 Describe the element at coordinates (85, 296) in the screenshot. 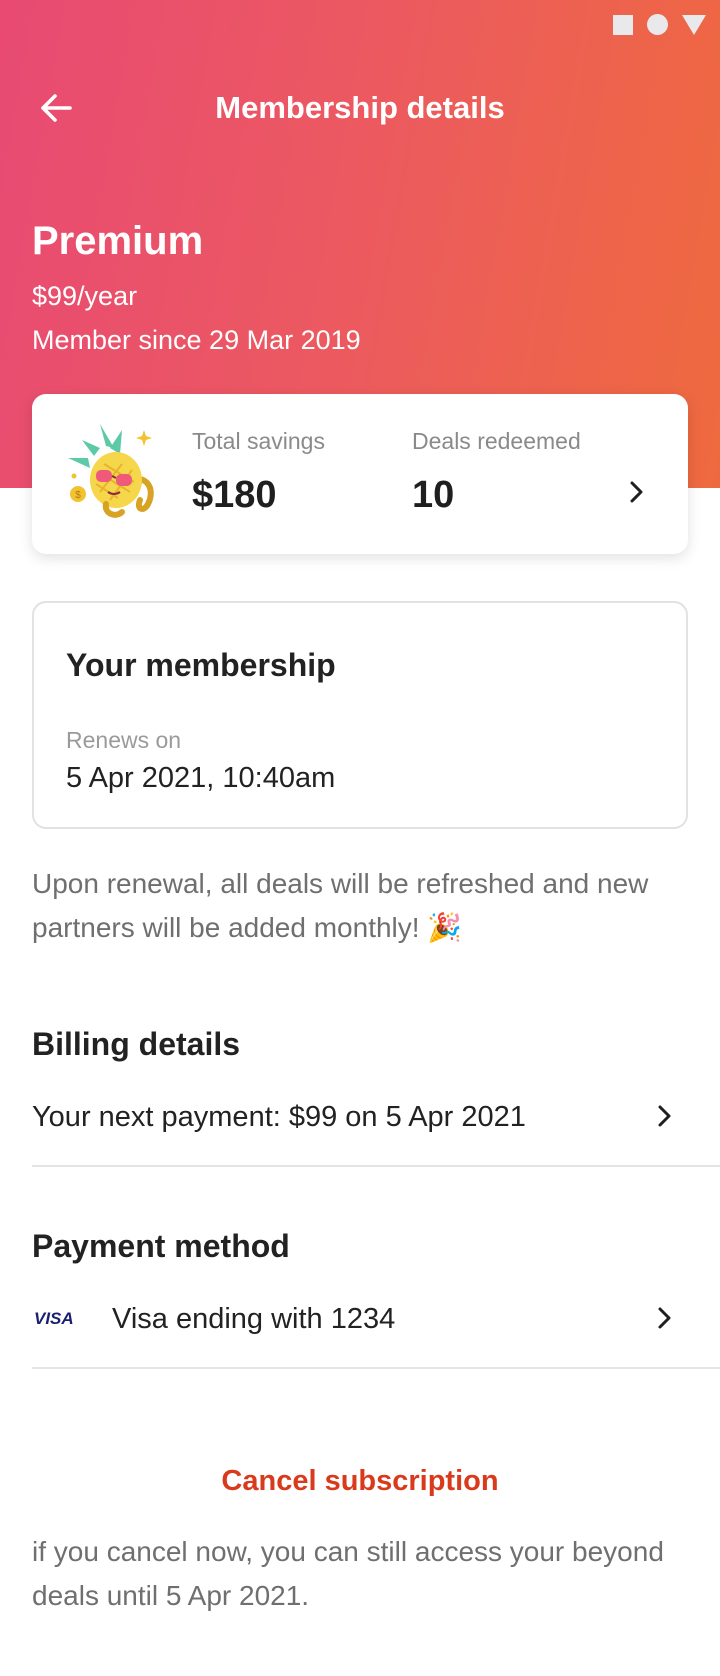

I see `plan-price: $99/year` at that location.